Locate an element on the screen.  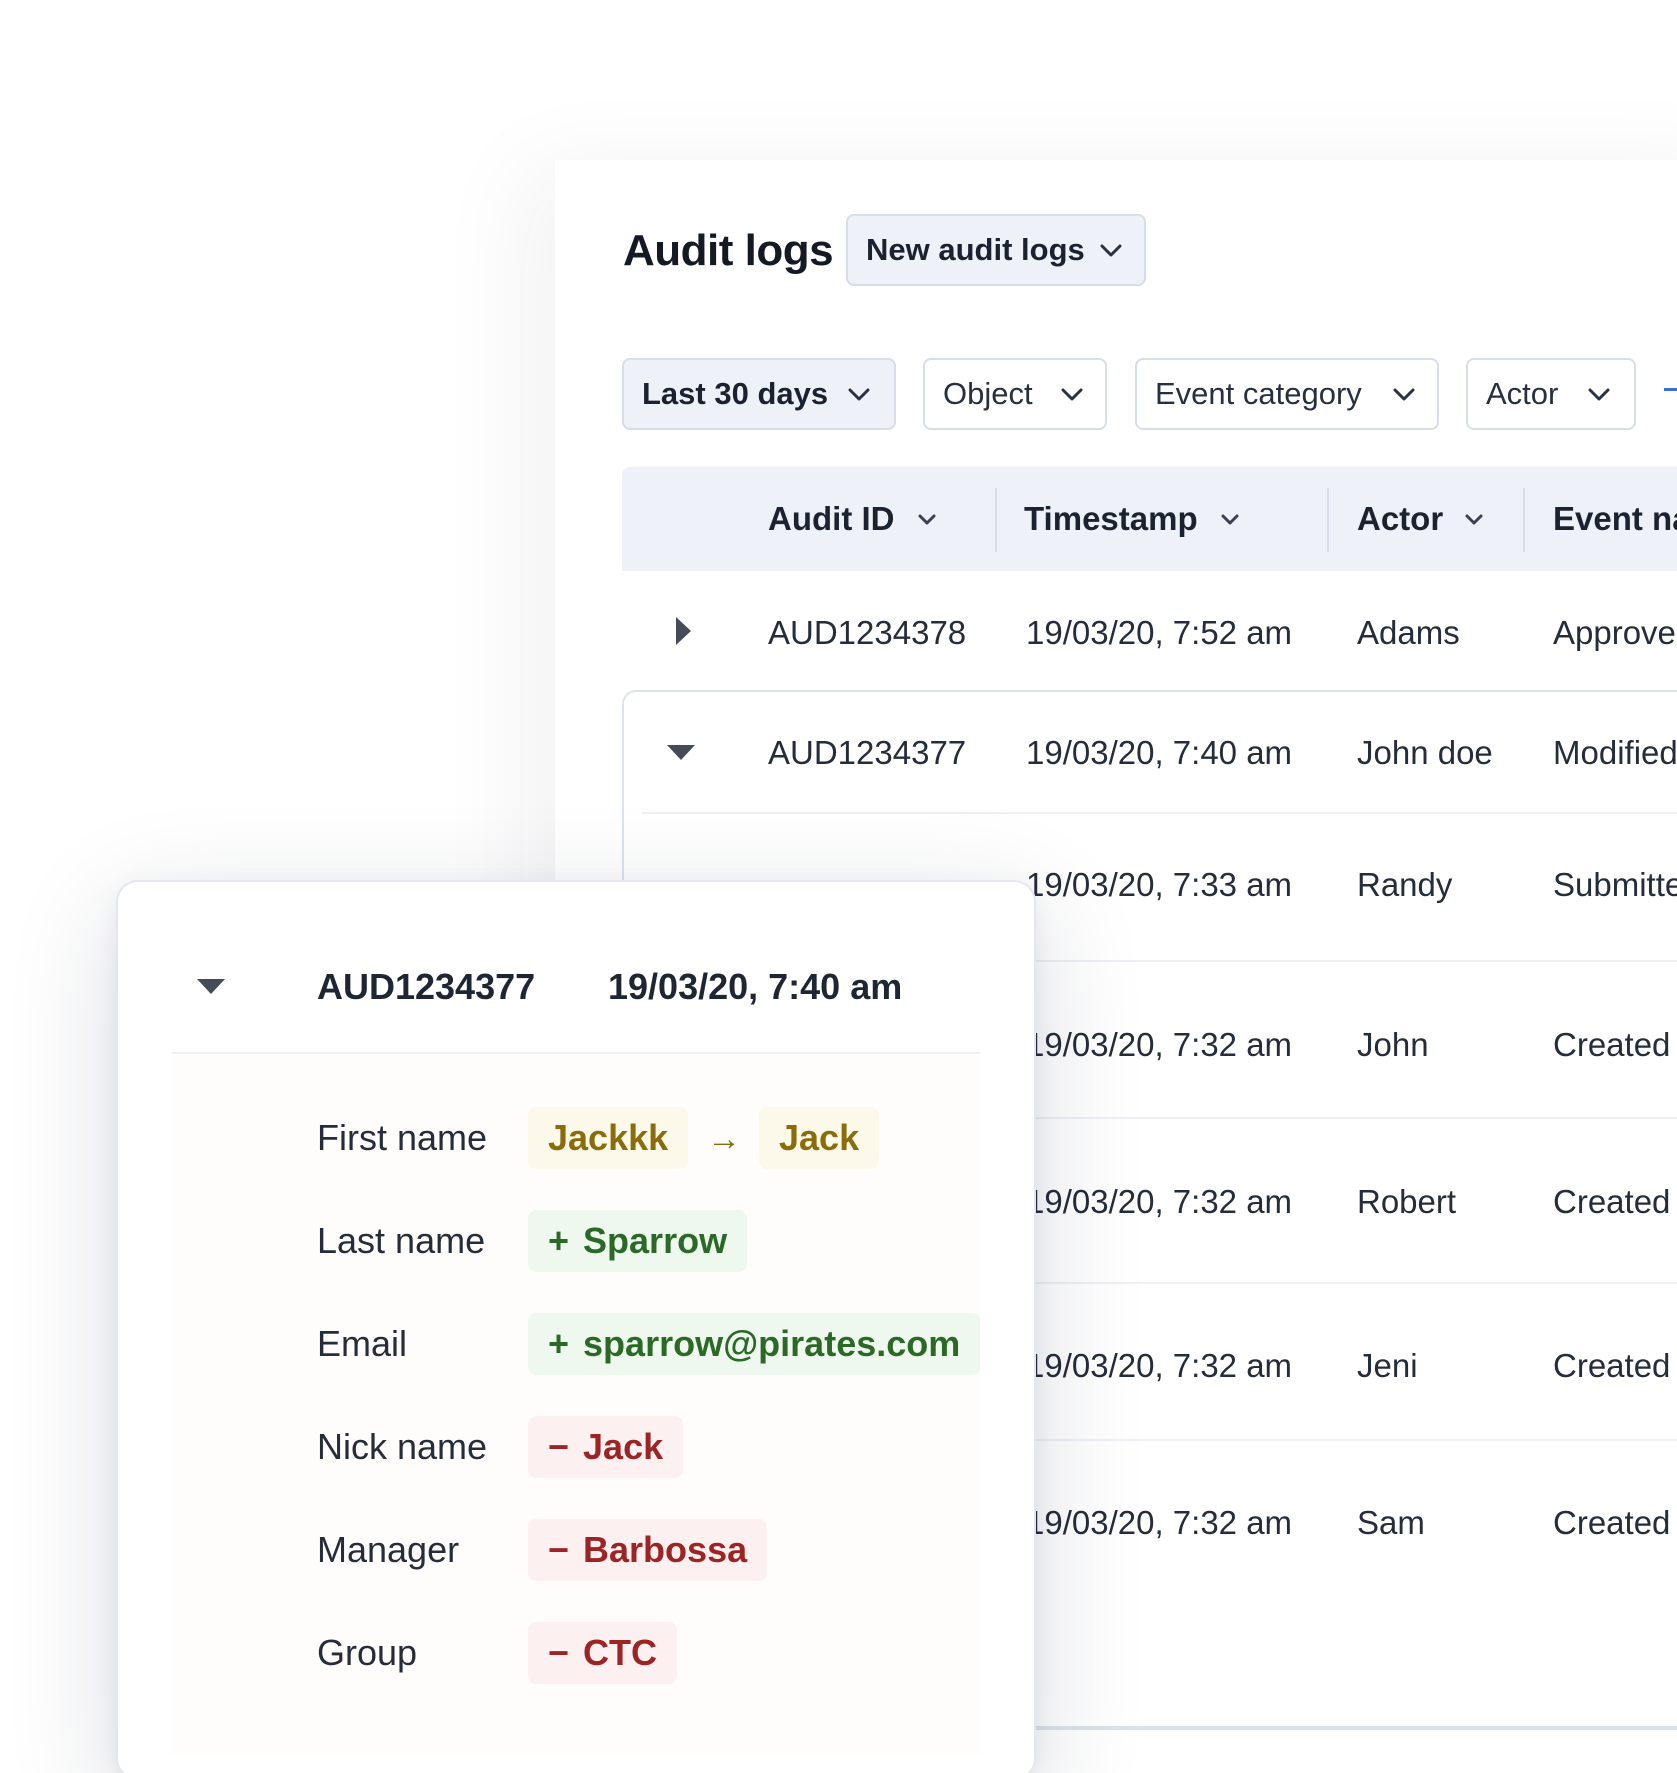
filter-event-category-label: Event category is located at coordinates (1258, 393).